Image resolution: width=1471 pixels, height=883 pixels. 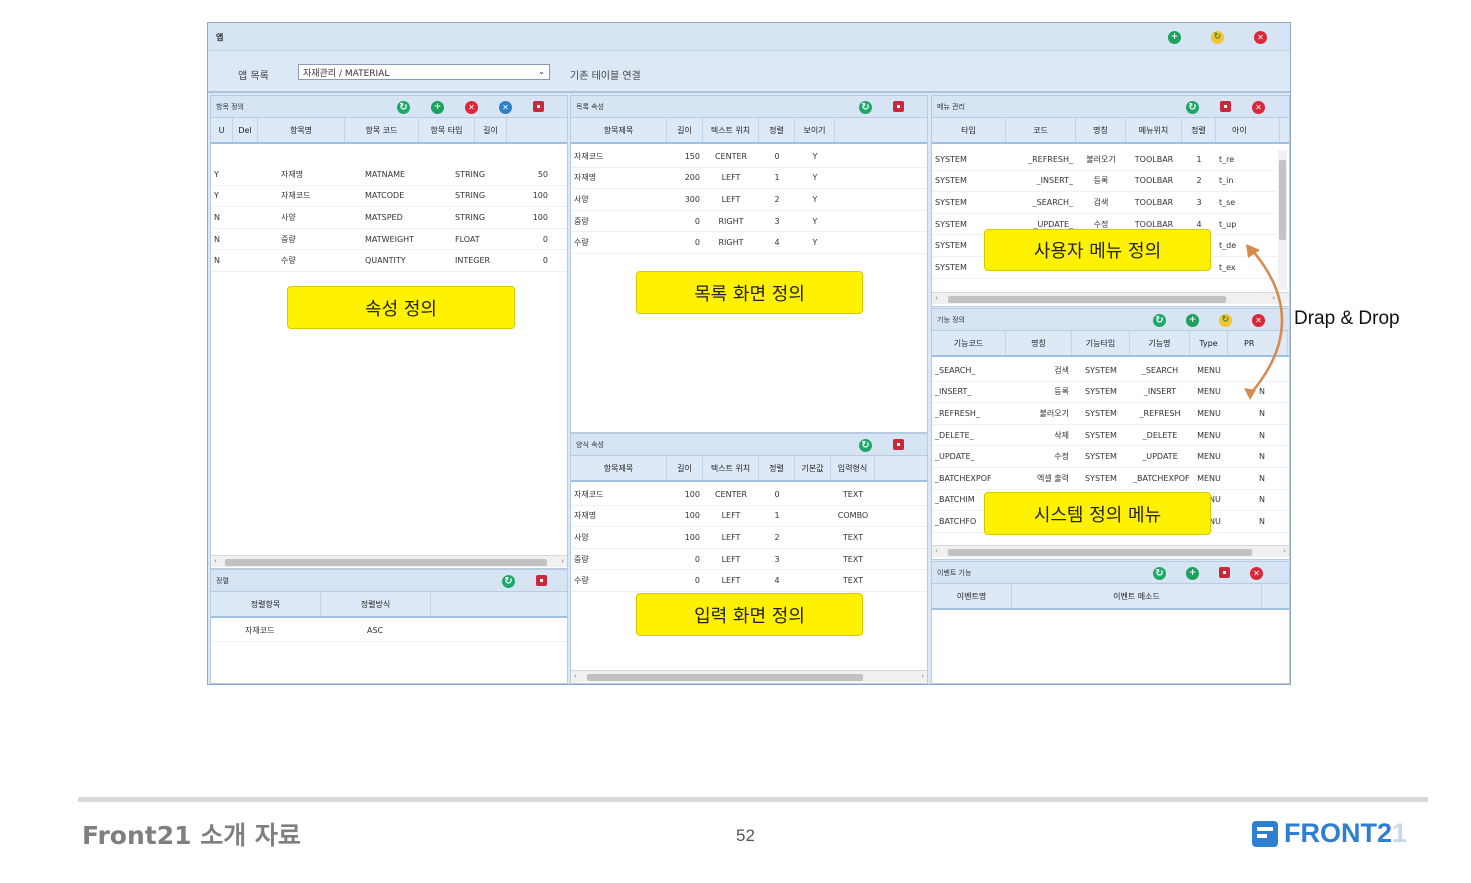 I want to click on col-header: 입력형식, so click(x=853, y=468).